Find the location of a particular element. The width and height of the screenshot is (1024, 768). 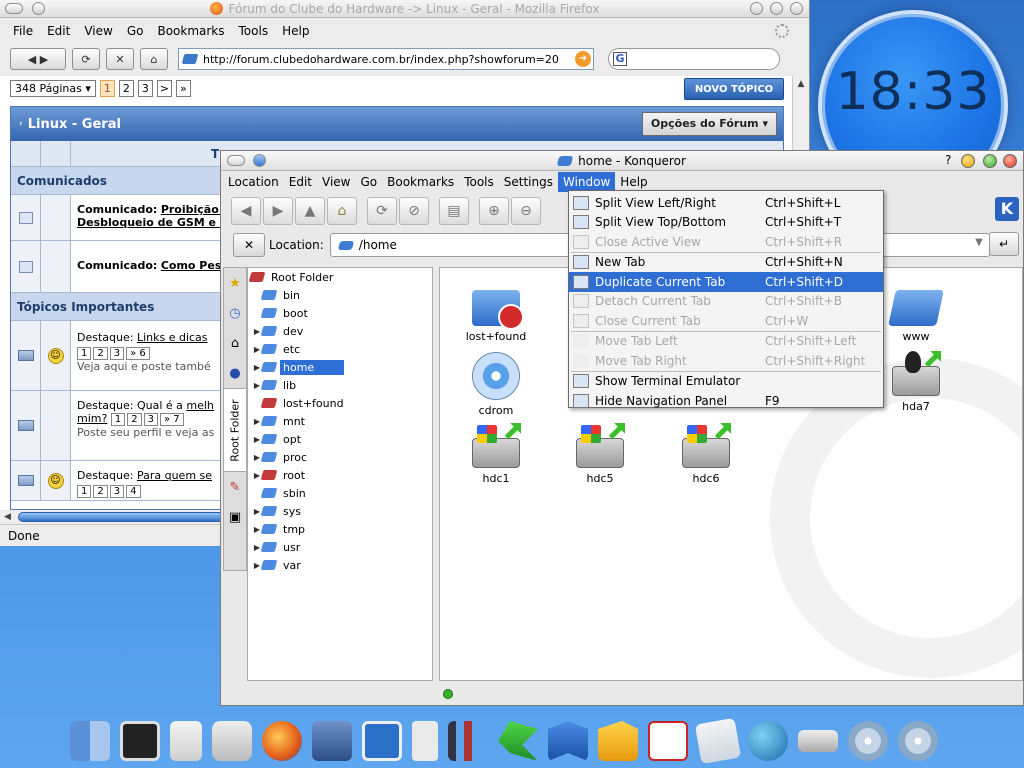

page-link: 3 is located at coordinates (145, 88).